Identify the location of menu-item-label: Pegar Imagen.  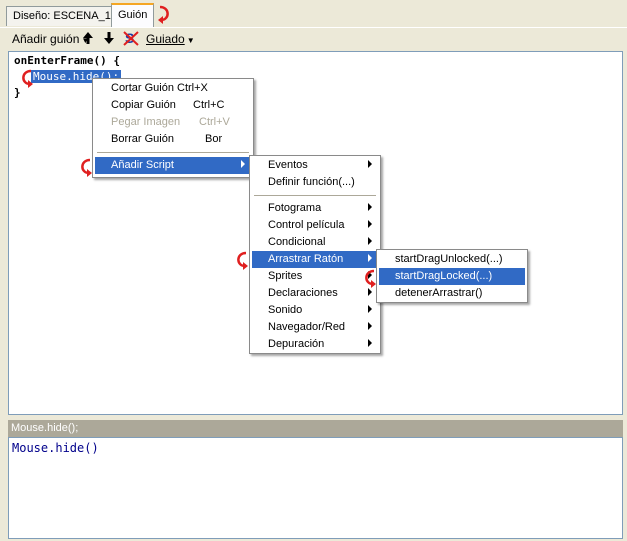
(146, 122).